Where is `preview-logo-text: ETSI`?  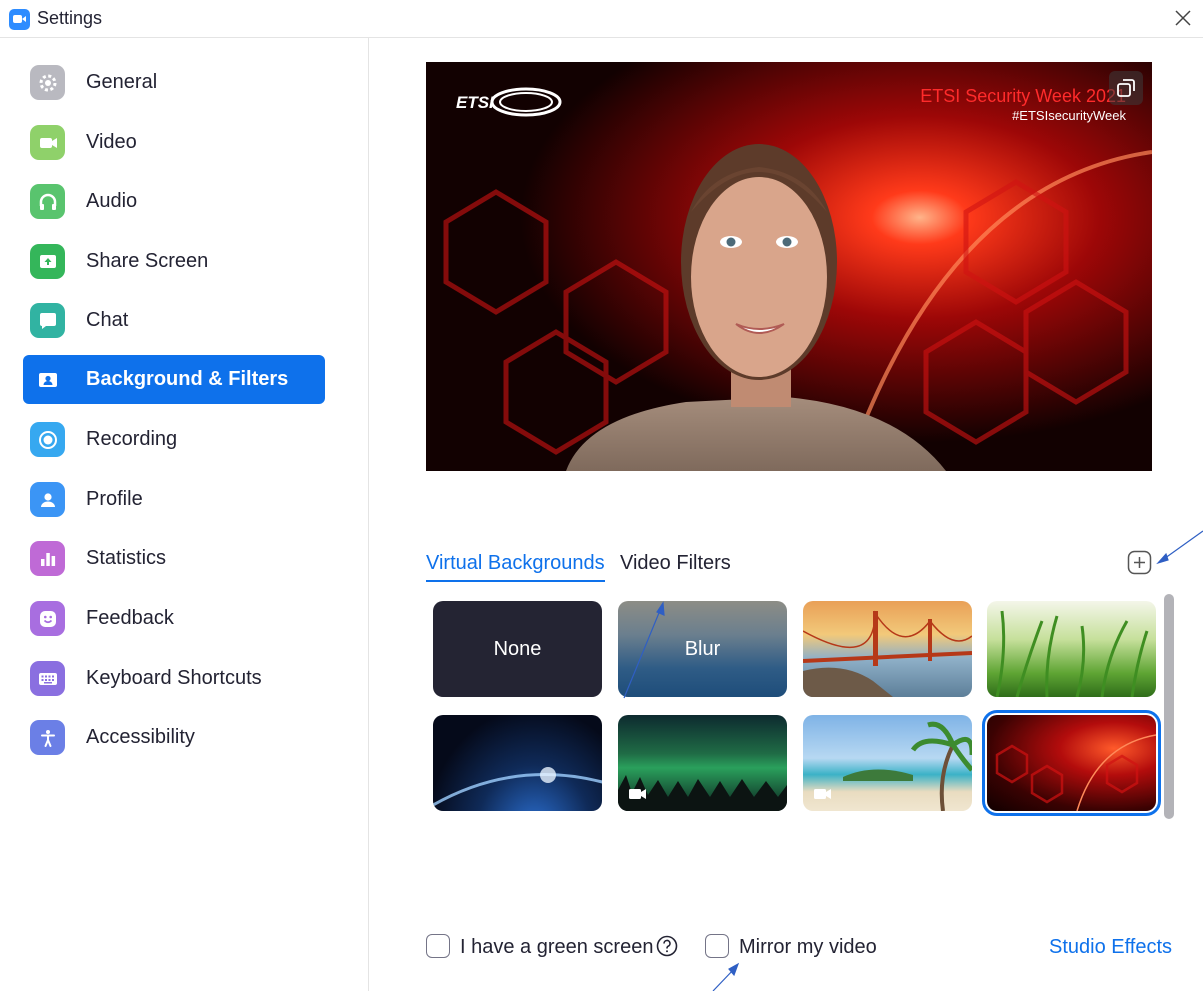
preview-logo-text: ETSI is located at coordinates (475, 102).